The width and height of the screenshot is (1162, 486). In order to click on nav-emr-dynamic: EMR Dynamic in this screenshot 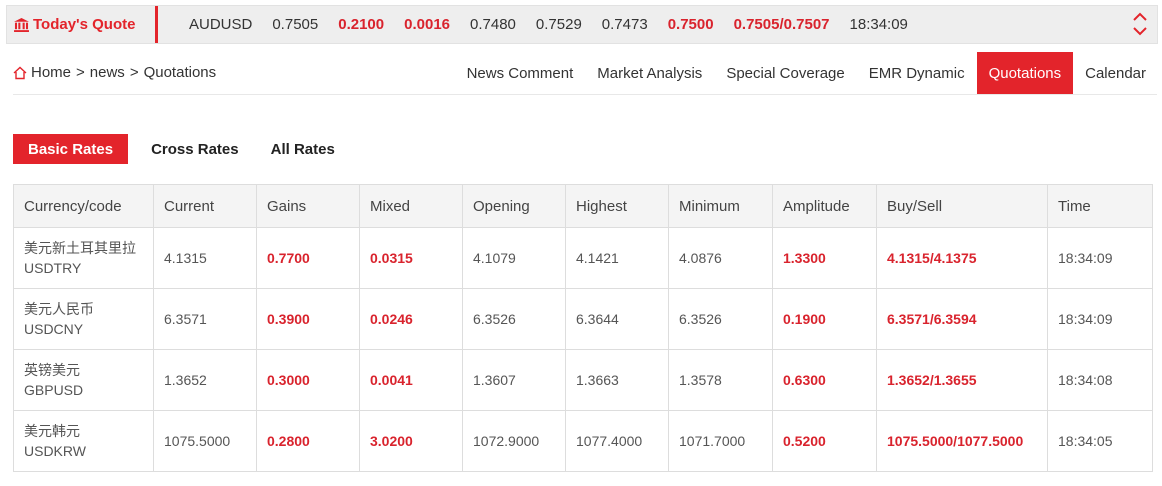, I will do `click(917, 73)`.